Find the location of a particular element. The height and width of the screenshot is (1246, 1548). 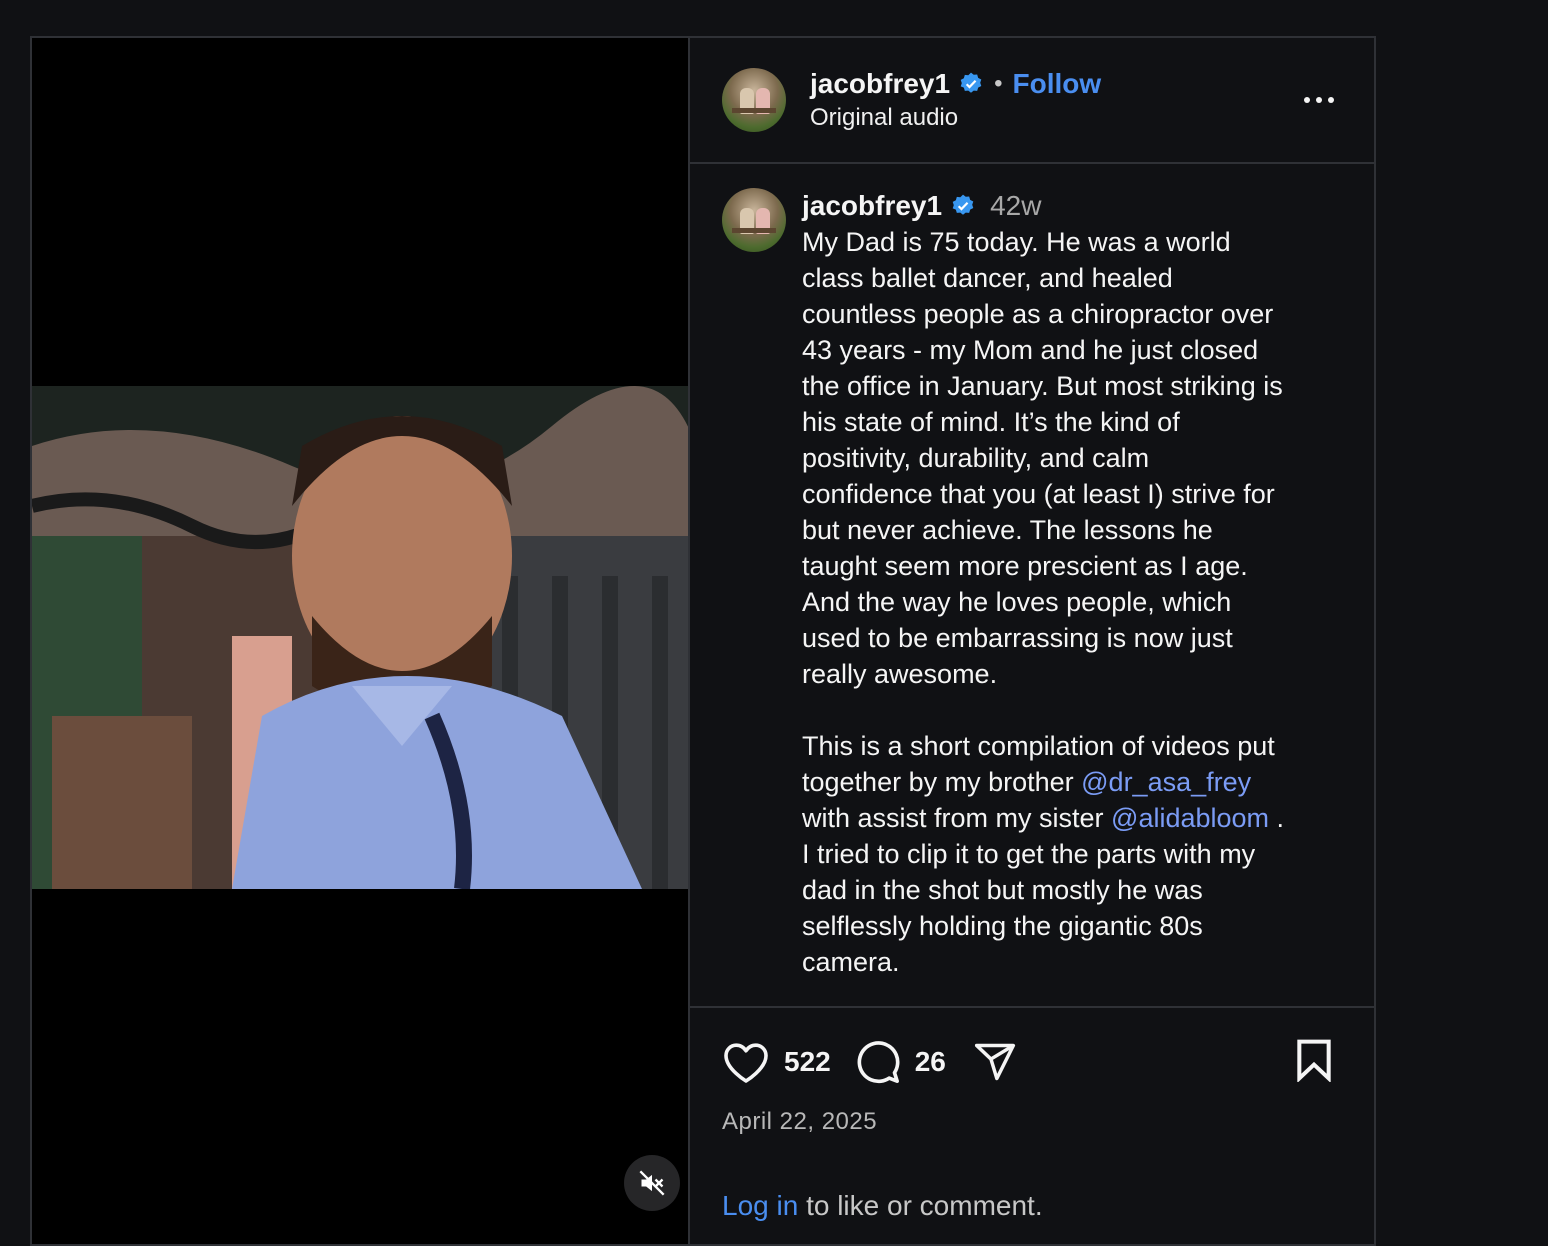

header-username: jacobfrey1 is located at coordinates (880, 84).